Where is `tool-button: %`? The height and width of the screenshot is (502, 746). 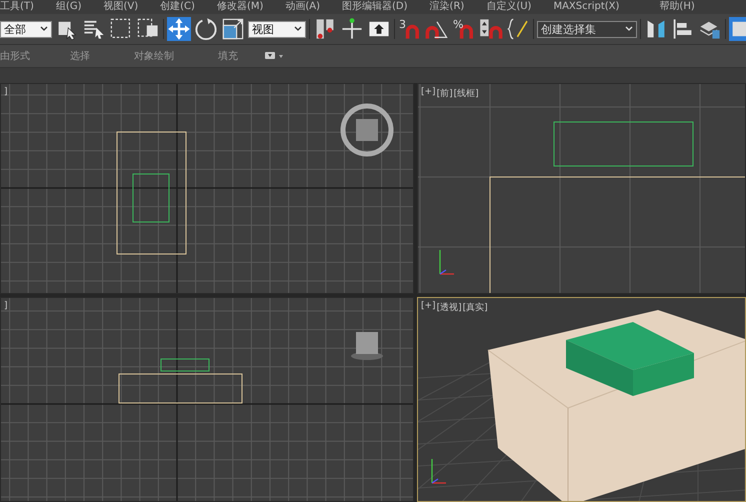 tool-button: % is located at coordinates (464, 29).